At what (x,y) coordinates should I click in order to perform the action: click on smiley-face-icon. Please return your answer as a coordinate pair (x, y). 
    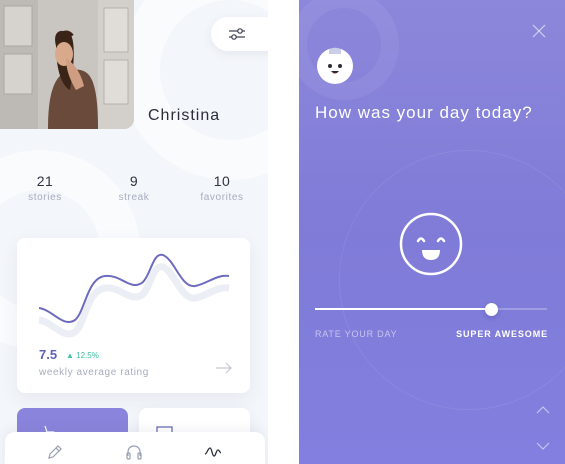
    Looking at the image, I should click on (431, 246).